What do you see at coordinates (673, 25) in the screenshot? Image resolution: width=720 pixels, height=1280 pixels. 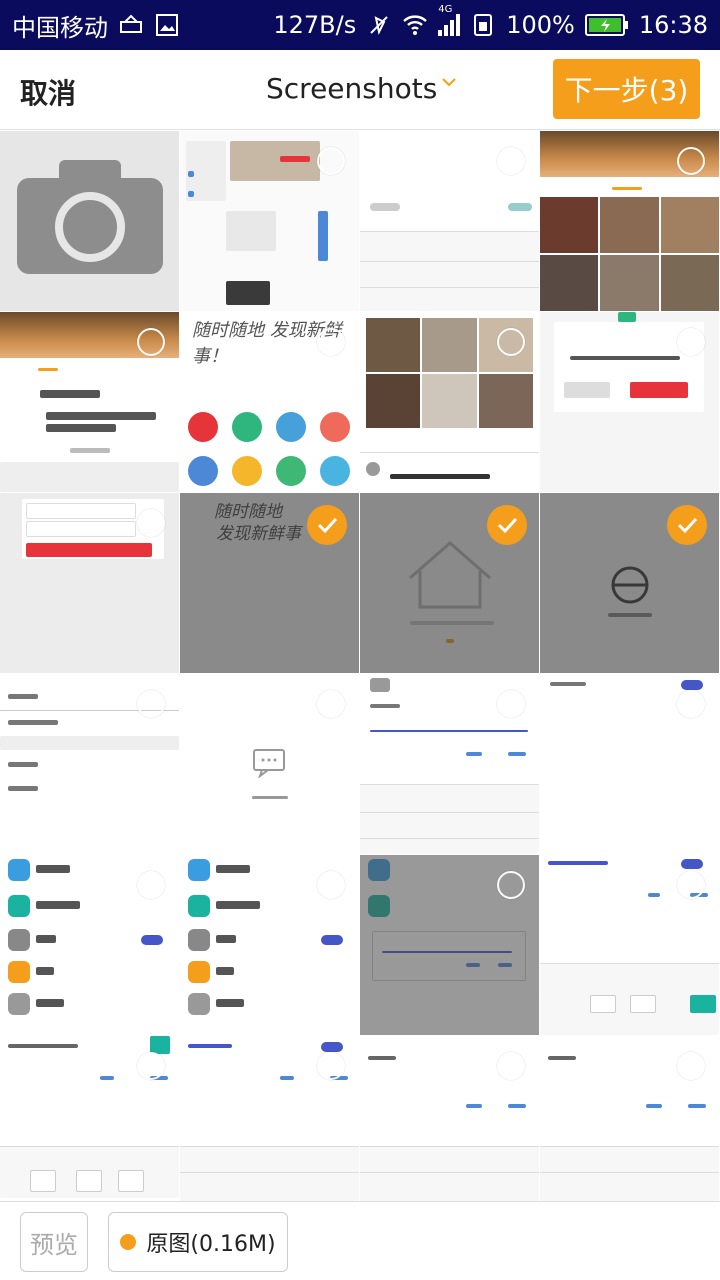 I see `clock: 16:38` at bounding box center [673, 25].